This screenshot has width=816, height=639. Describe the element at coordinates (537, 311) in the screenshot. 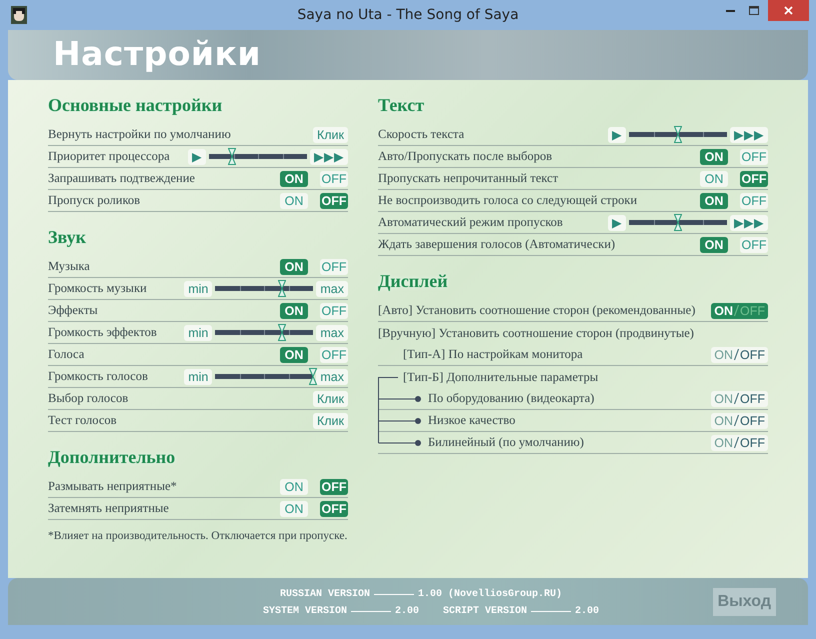

I see `setting-label: [Авто] Установить соотношение сторон (рекомендованные)` at that location.